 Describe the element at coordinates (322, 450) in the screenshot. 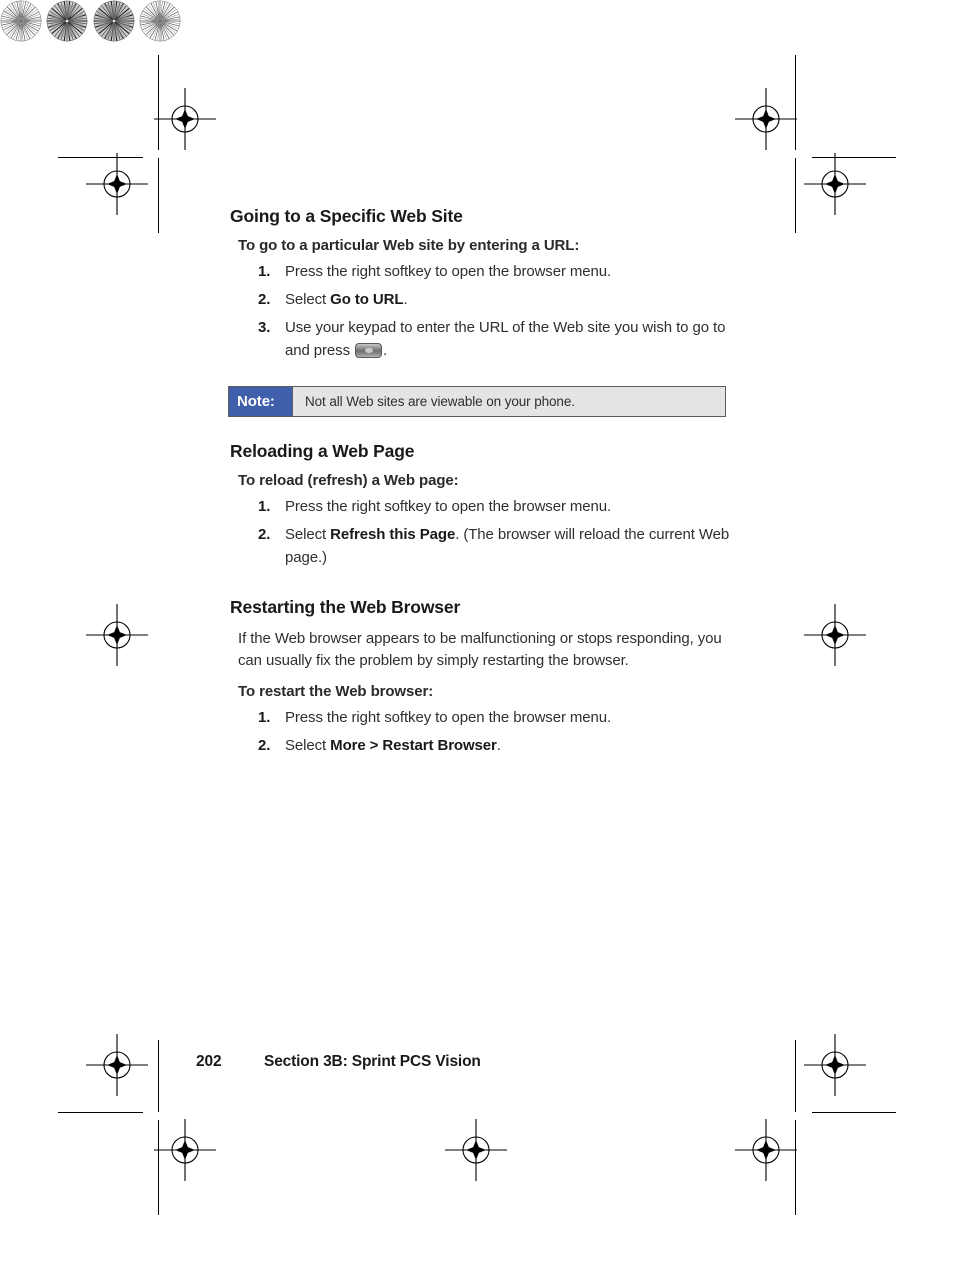

I see `section-heading-reloading: Reloading a Web Page` at that location.